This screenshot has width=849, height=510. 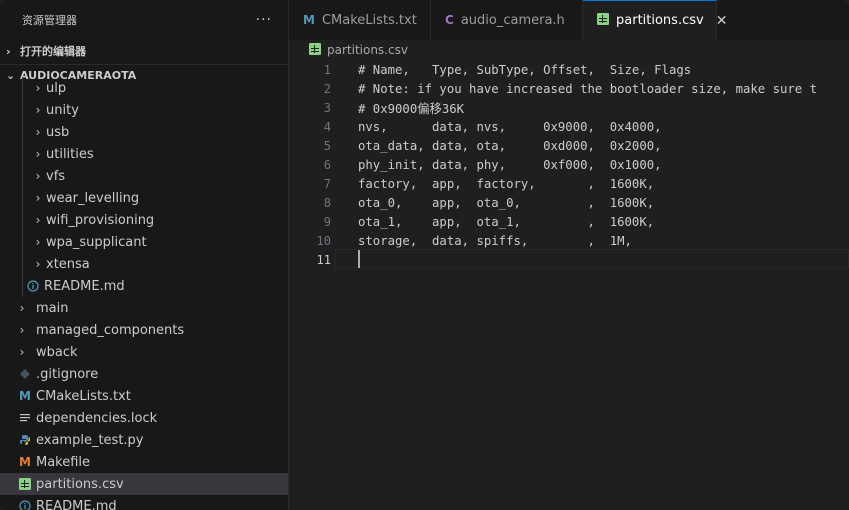 I want to click on code-line: 4 nvs, data, nvs, 0x9000, 0x4000,, so click(x=569, y=126).